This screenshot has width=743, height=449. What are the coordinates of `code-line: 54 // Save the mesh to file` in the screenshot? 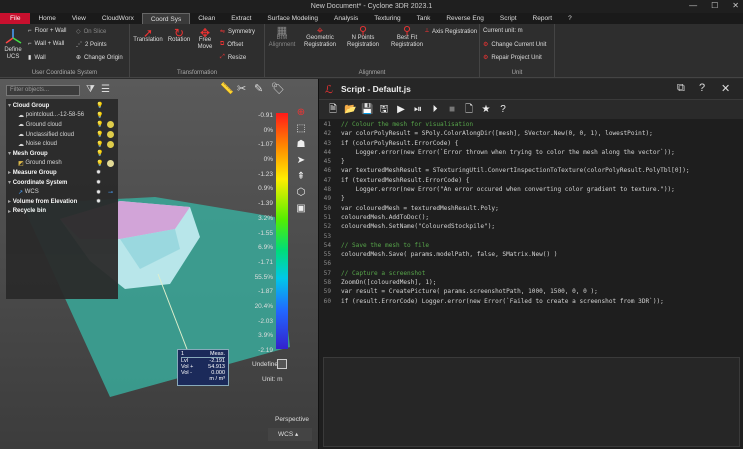 It's located at (531, 245).